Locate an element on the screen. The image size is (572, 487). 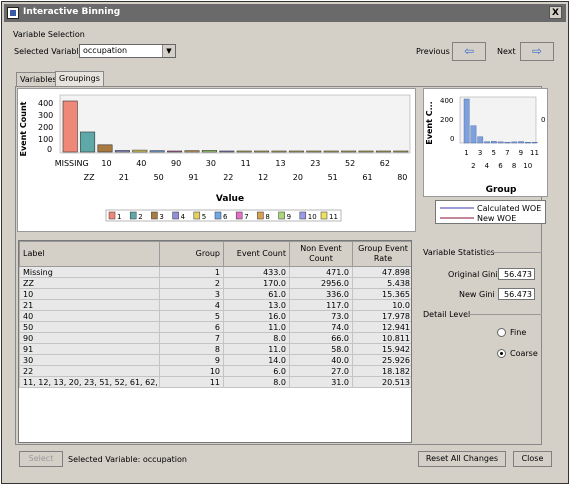
previous-button: ⇦ is located at coordinates (469, 51).